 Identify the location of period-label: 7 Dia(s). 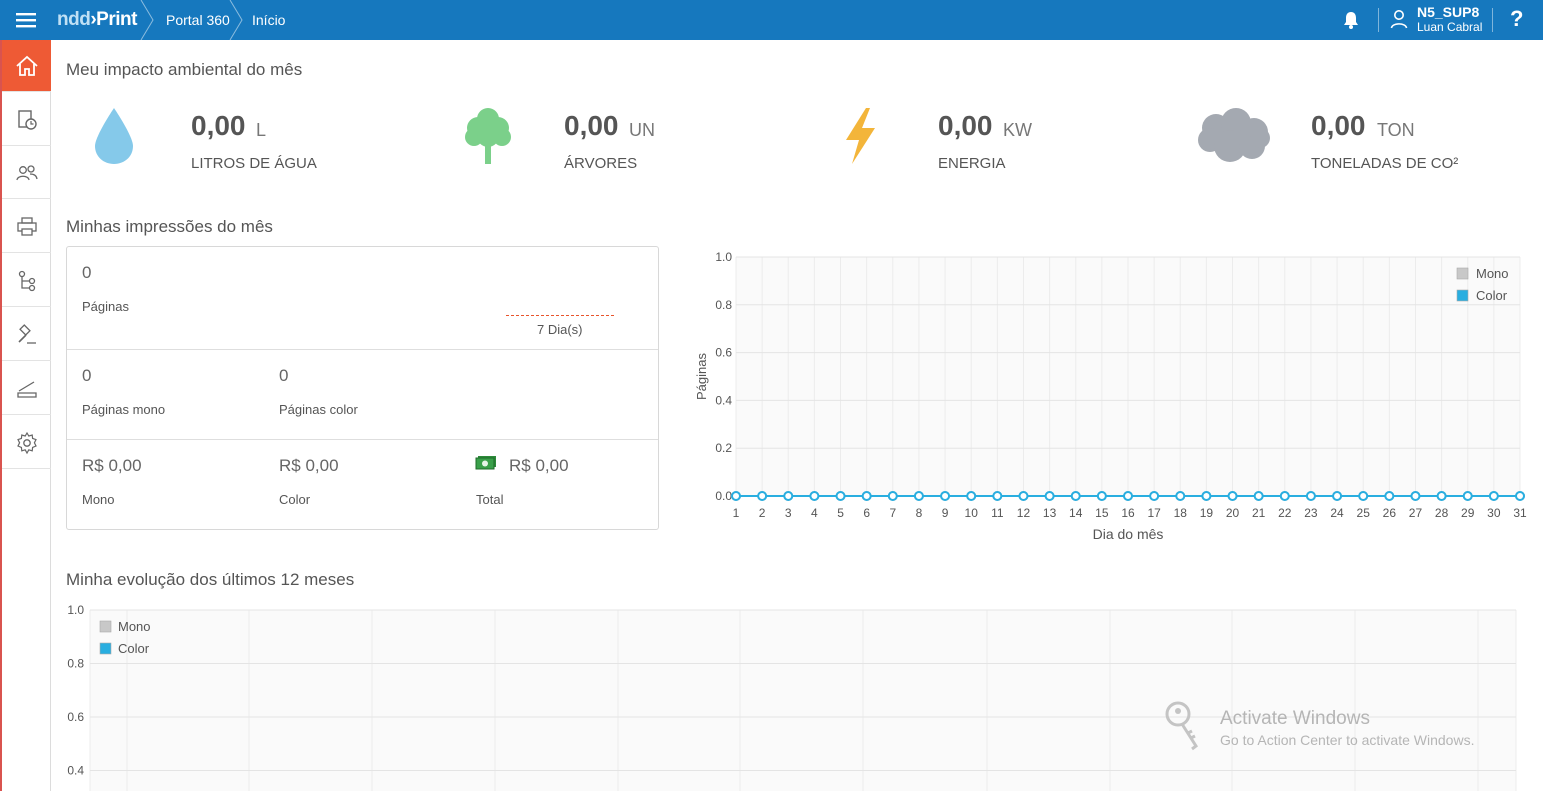
(560, 329).